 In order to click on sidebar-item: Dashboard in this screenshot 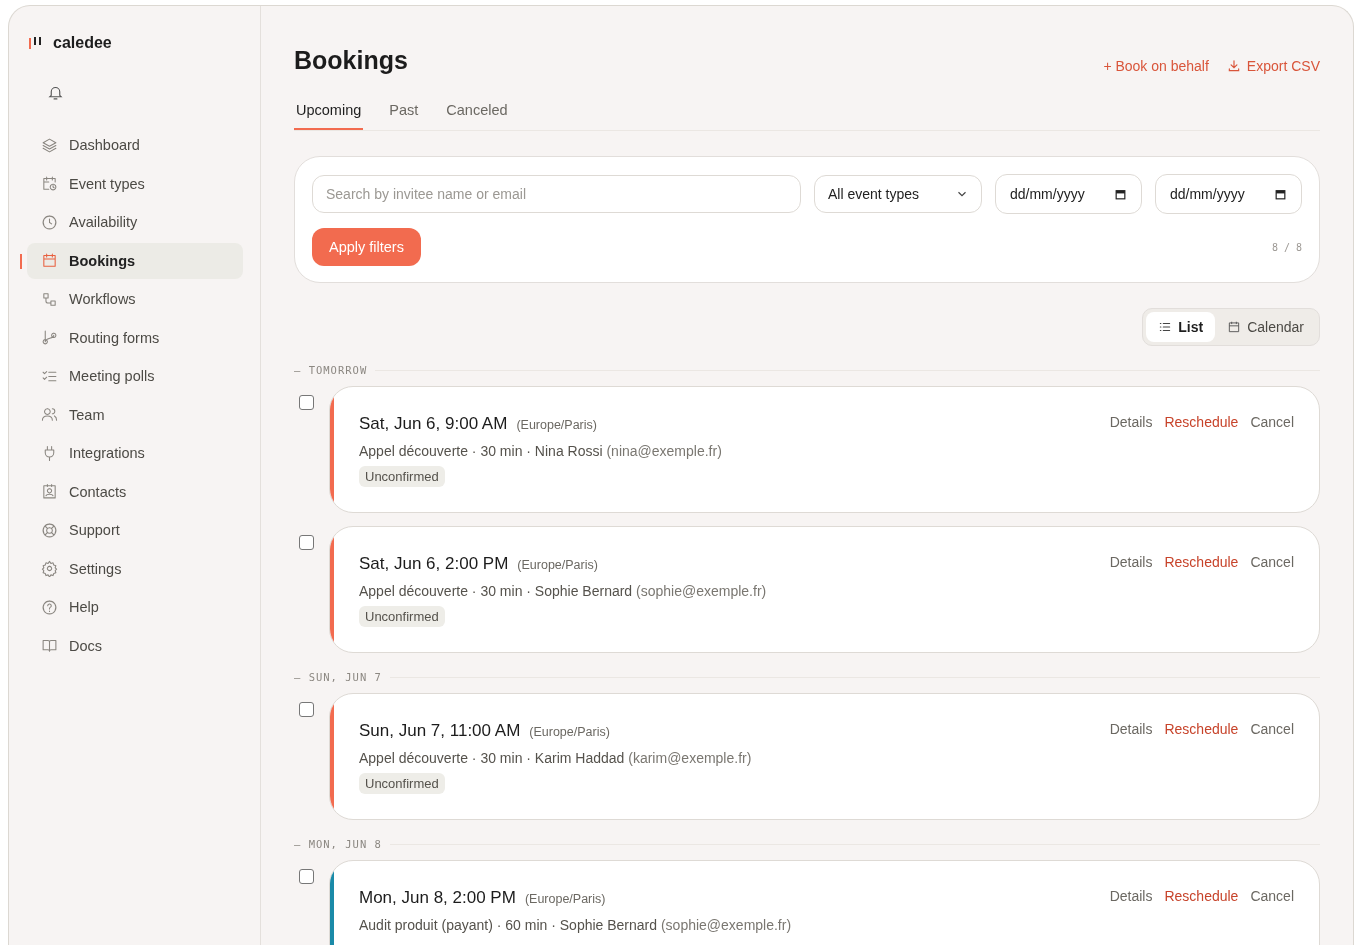, I will do `click(135, 145)`.